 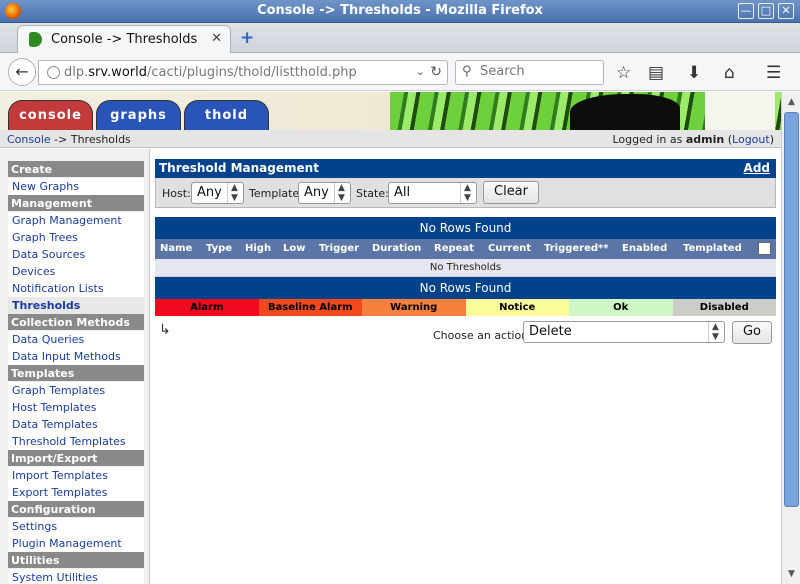 What do you see at coordinates (372, 193) in the screenshot?
I see `state-filter-label: State:` at bounding box center [372, 193].